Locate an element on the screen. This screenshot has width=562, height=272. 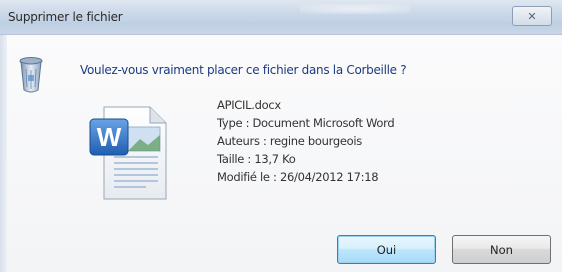
title-bar: Supprimer le fichier ✕ is located at coordinates (281, 17).